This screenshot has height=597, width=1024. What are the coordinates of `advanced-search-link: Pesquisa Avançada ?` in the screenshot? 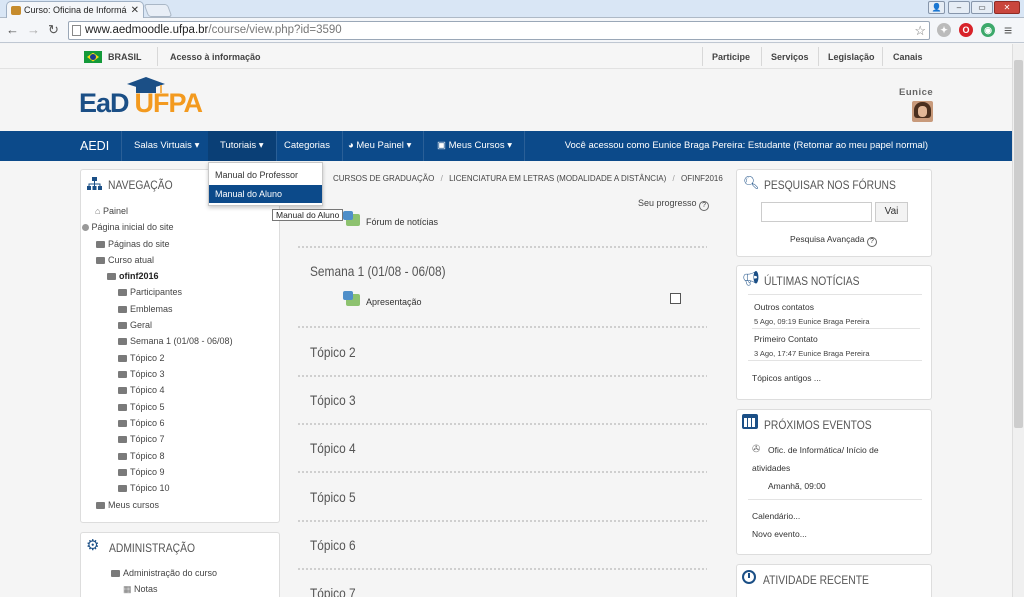 It's located at (833, 240).